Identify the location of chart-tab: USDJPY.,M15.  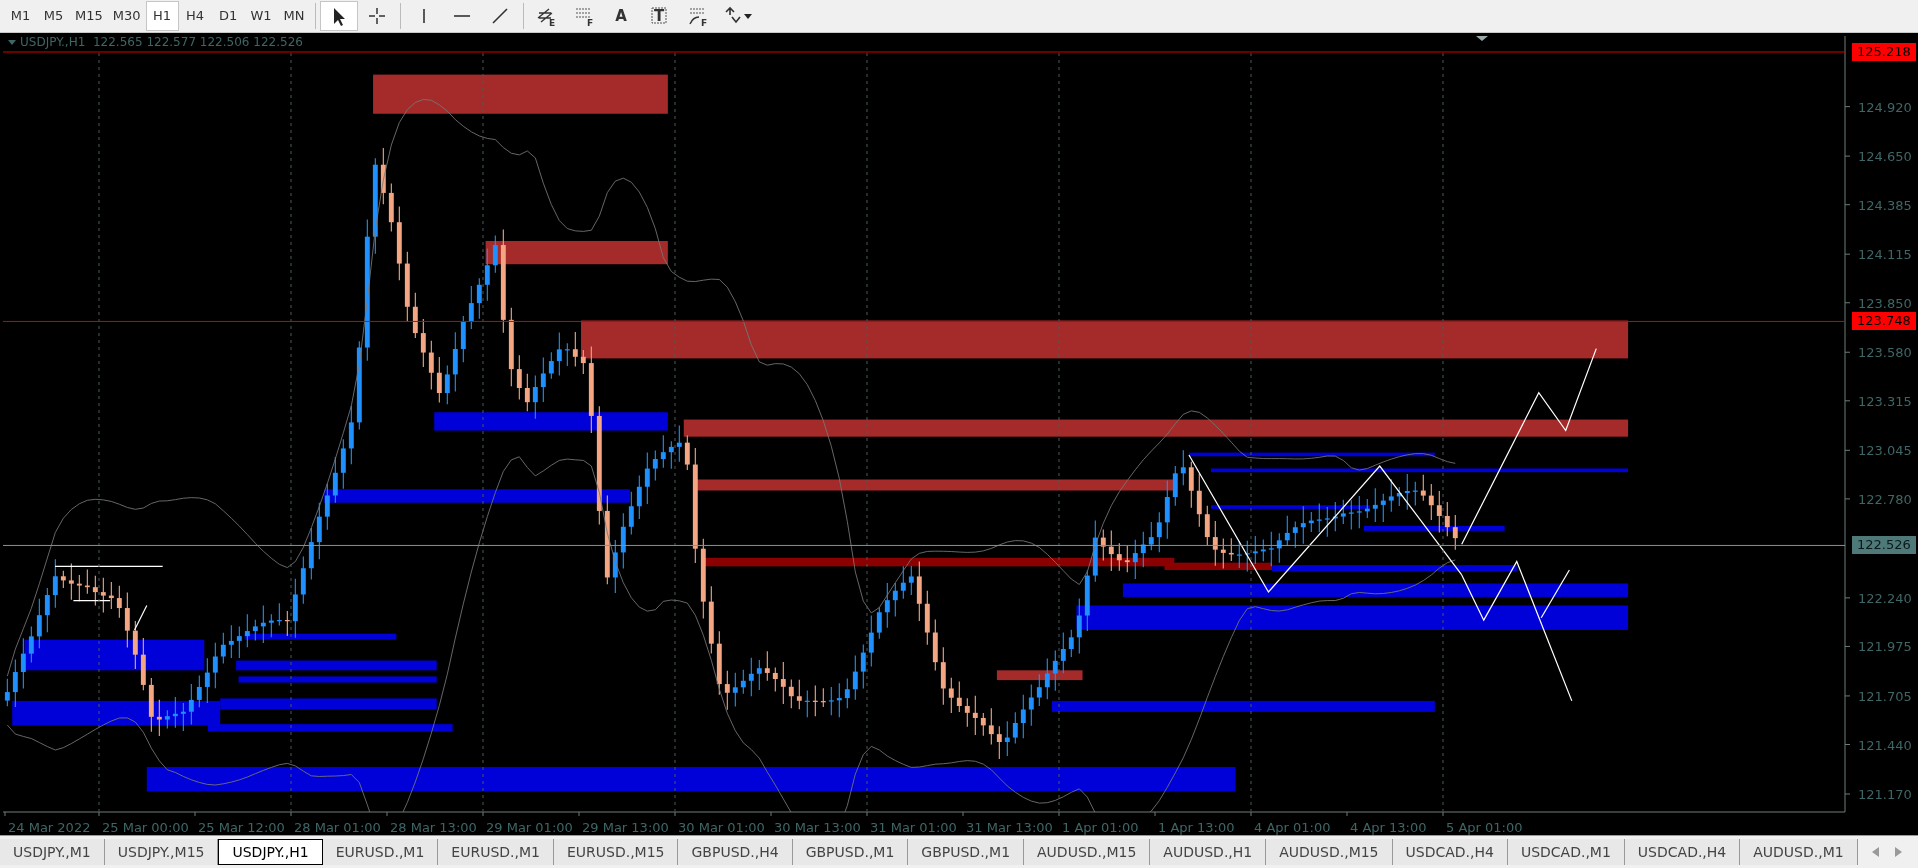
(161, 852).